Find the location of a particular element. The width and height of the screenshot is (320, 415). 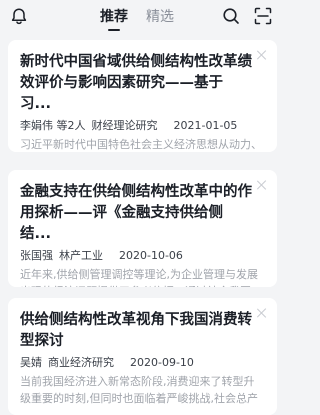

article-source: 林产工业 is located at coordinates (81, 255).